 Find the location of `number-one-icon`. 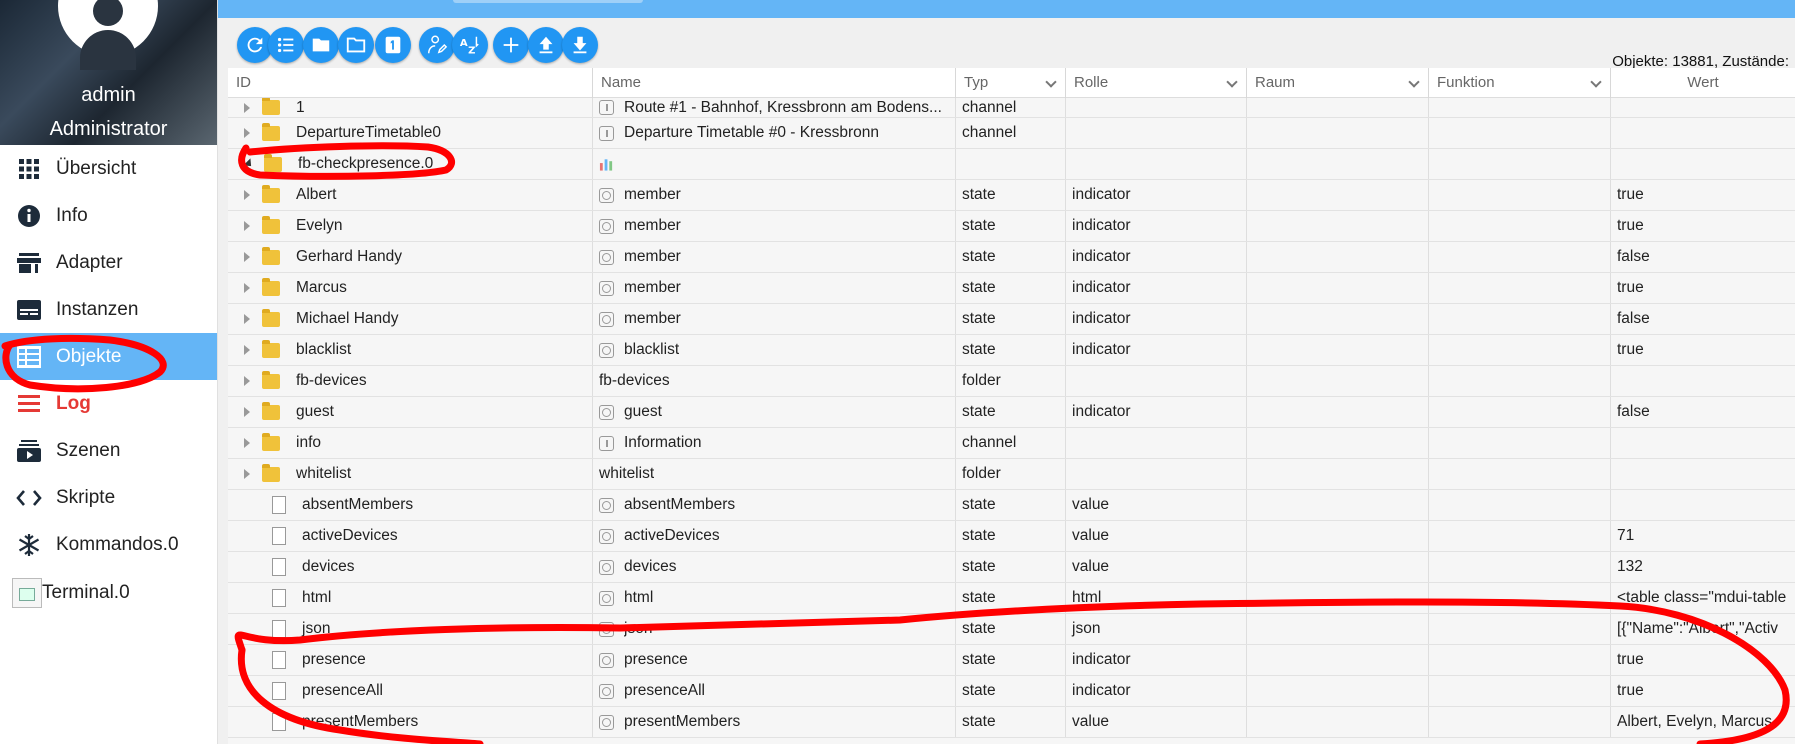

number-one-icon is located at coordinates (393, 45).